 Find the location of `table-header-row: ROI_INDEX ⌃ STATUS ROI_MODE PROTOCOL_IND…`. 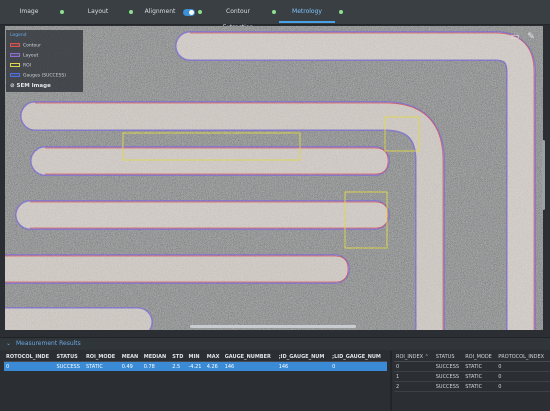

table-header-row: ROI_INDEX ⌃ STATUS ROI_MODE PROTOCOL_IND… is located at coordinates (472, 357).